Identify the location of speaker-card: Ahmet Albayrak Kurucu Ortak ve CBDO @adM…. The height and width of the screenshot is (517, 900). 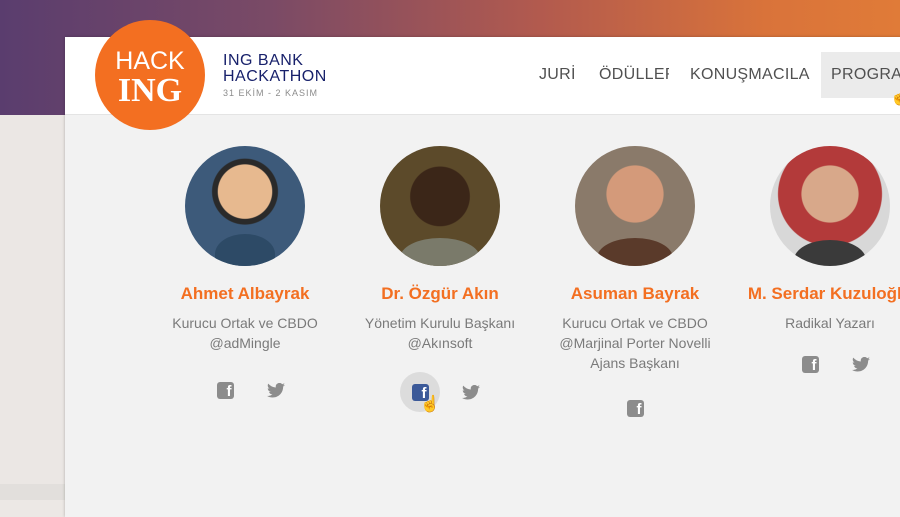
(245, 275).